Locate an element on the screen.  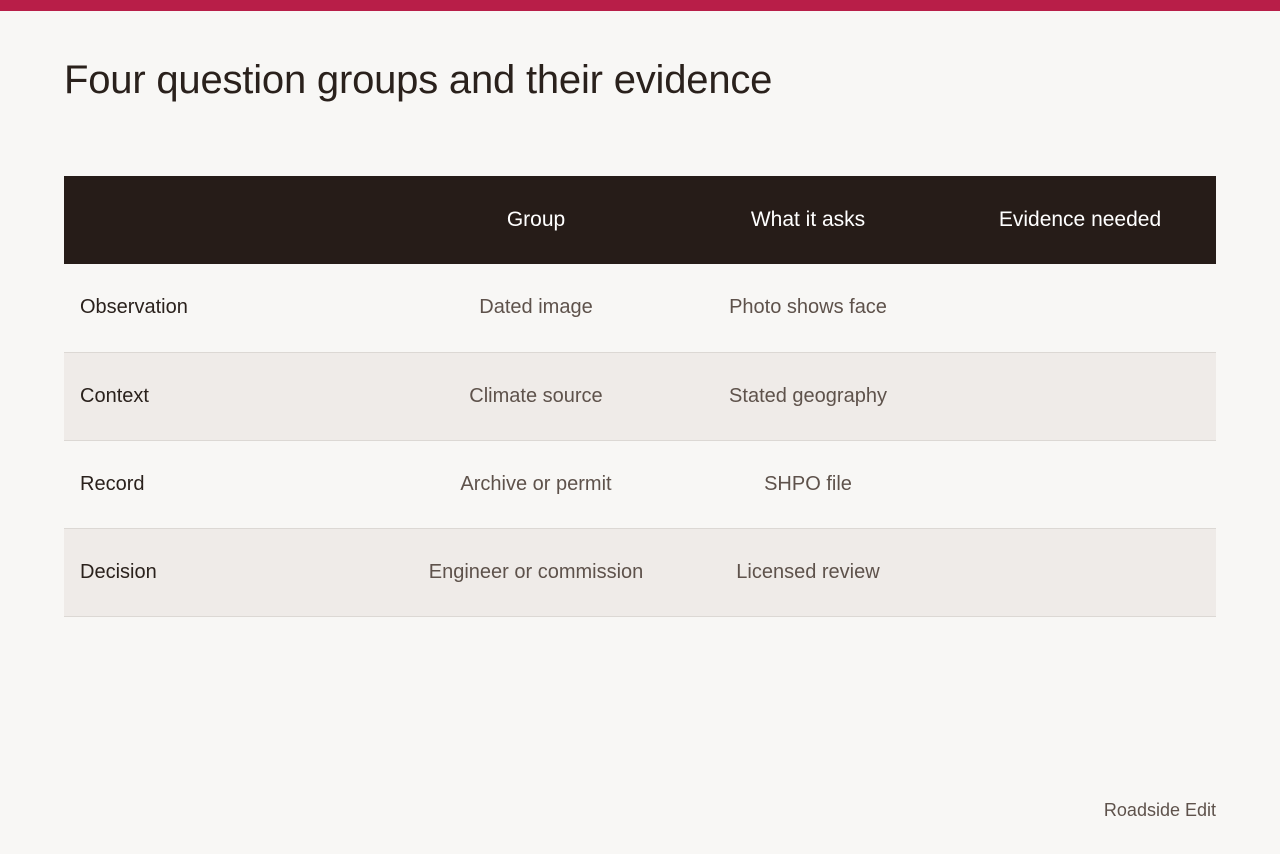
top-accent-bar is located at coordinates (640, 5).